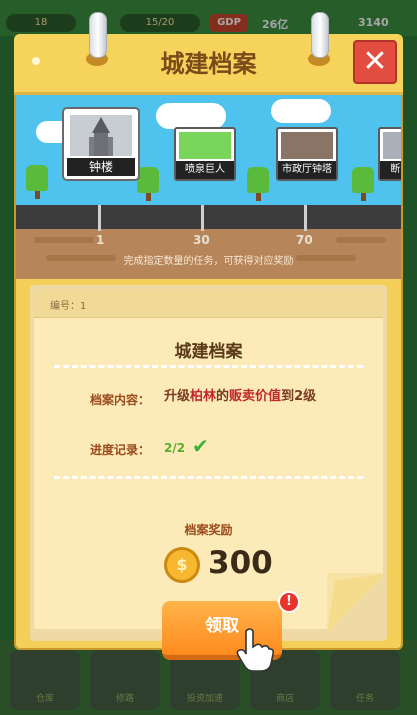 The width and height of the screenshot is (417, 715). What do you see at coordinates (392, 145) in the screenshot?
I see `building-icon` at bounding box center [392, 145].